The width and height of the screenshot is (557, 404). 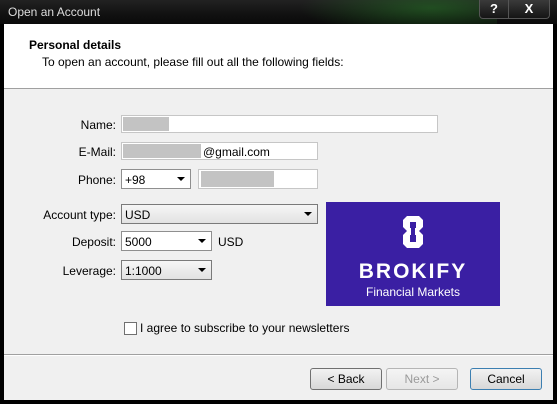 I want to click on section-title: Personal details, so click(x=75, y=45).